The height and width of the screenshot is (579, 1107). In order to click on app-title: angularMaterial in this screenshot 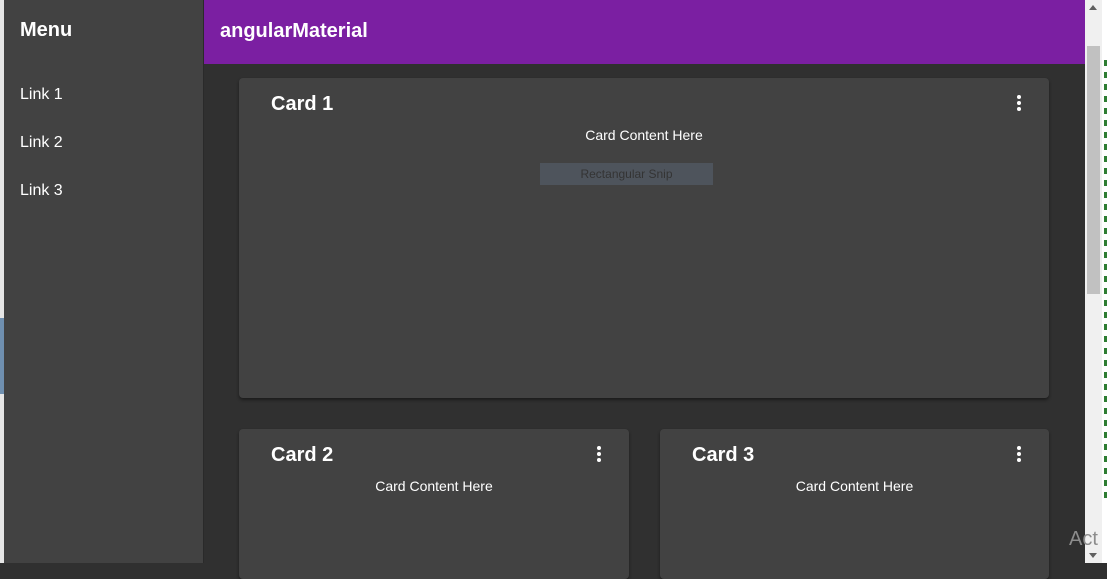, I will do `click(294, 31)`.